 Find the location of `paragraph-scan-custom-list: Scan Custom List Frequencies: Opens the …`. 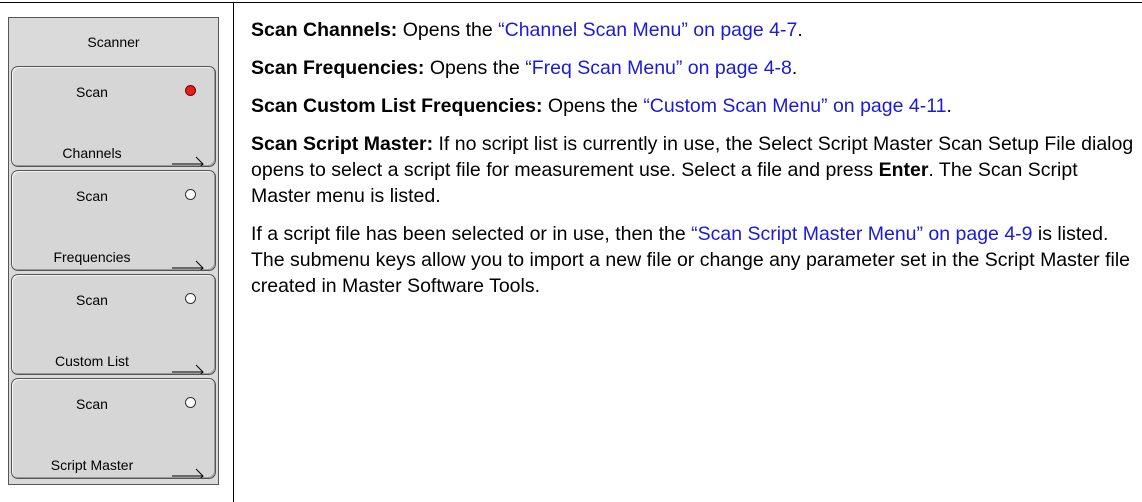

paragraph-scan-custom-list: Scan Custom List Frequencies: Opens the … is located at coordinates (693, 106).